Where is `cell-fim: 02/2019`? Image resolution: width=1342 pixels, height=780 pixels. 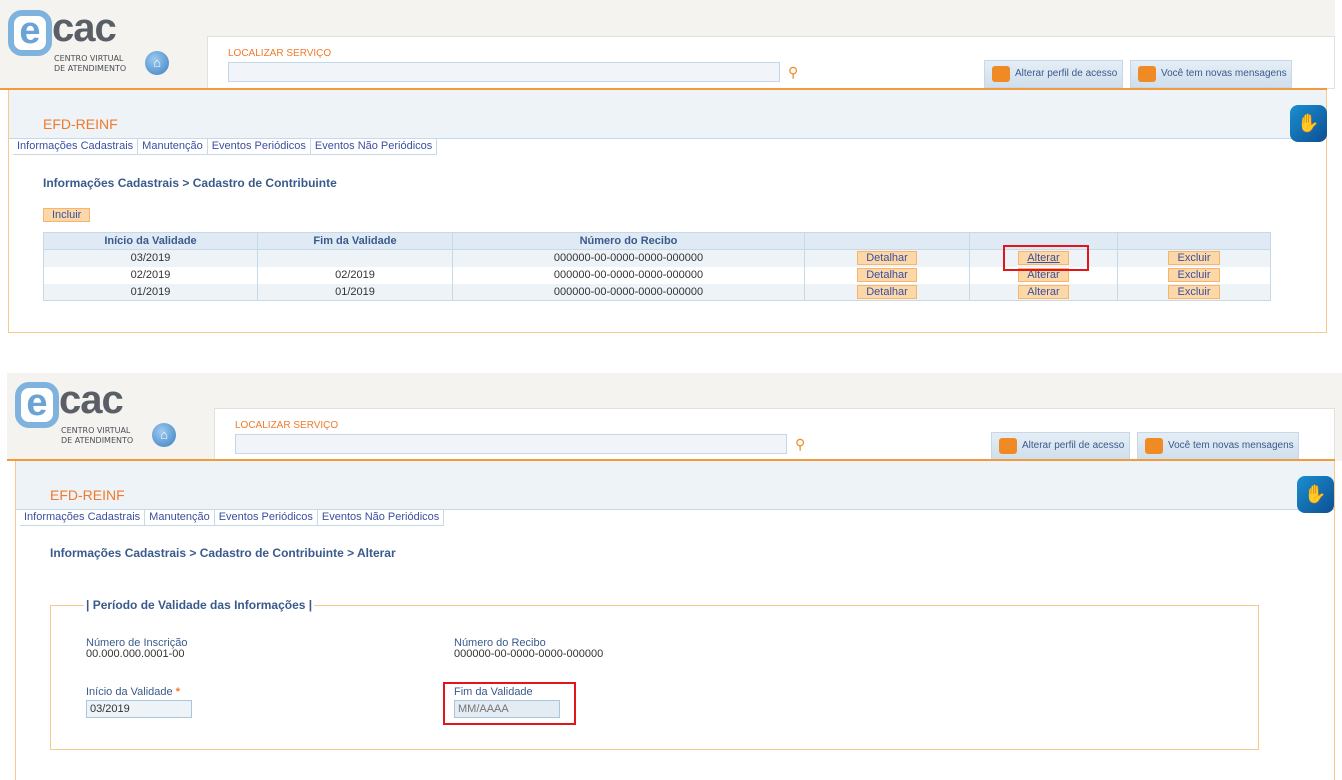
cell-fim: 02/2019 is located at coordinates (355, 275).